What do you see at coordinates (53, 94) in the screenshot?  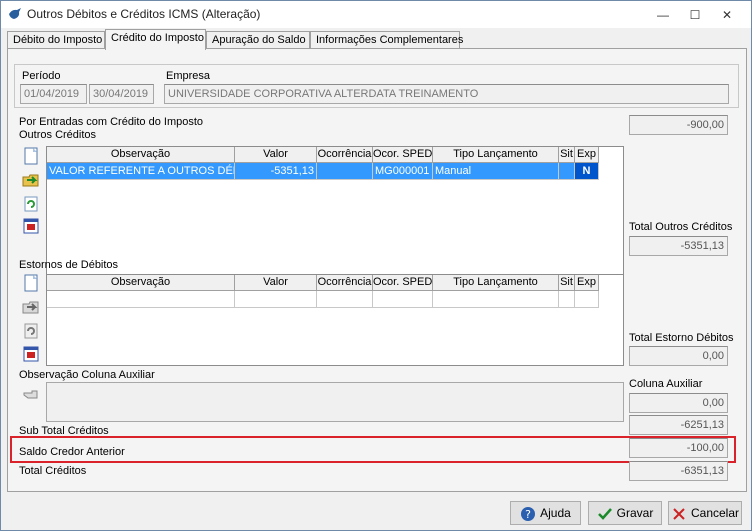 I see `periodo-start-field: 01/04/2019` at bounding box center [53, 94].